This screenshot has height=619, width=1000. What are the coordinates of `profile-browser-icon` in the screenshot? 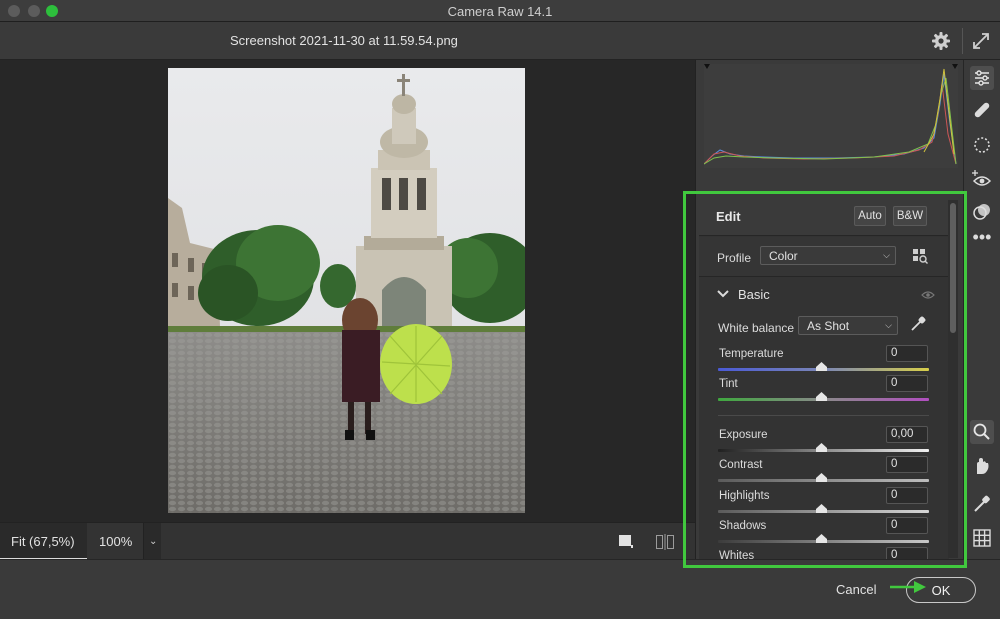 It's located at (920, 256).